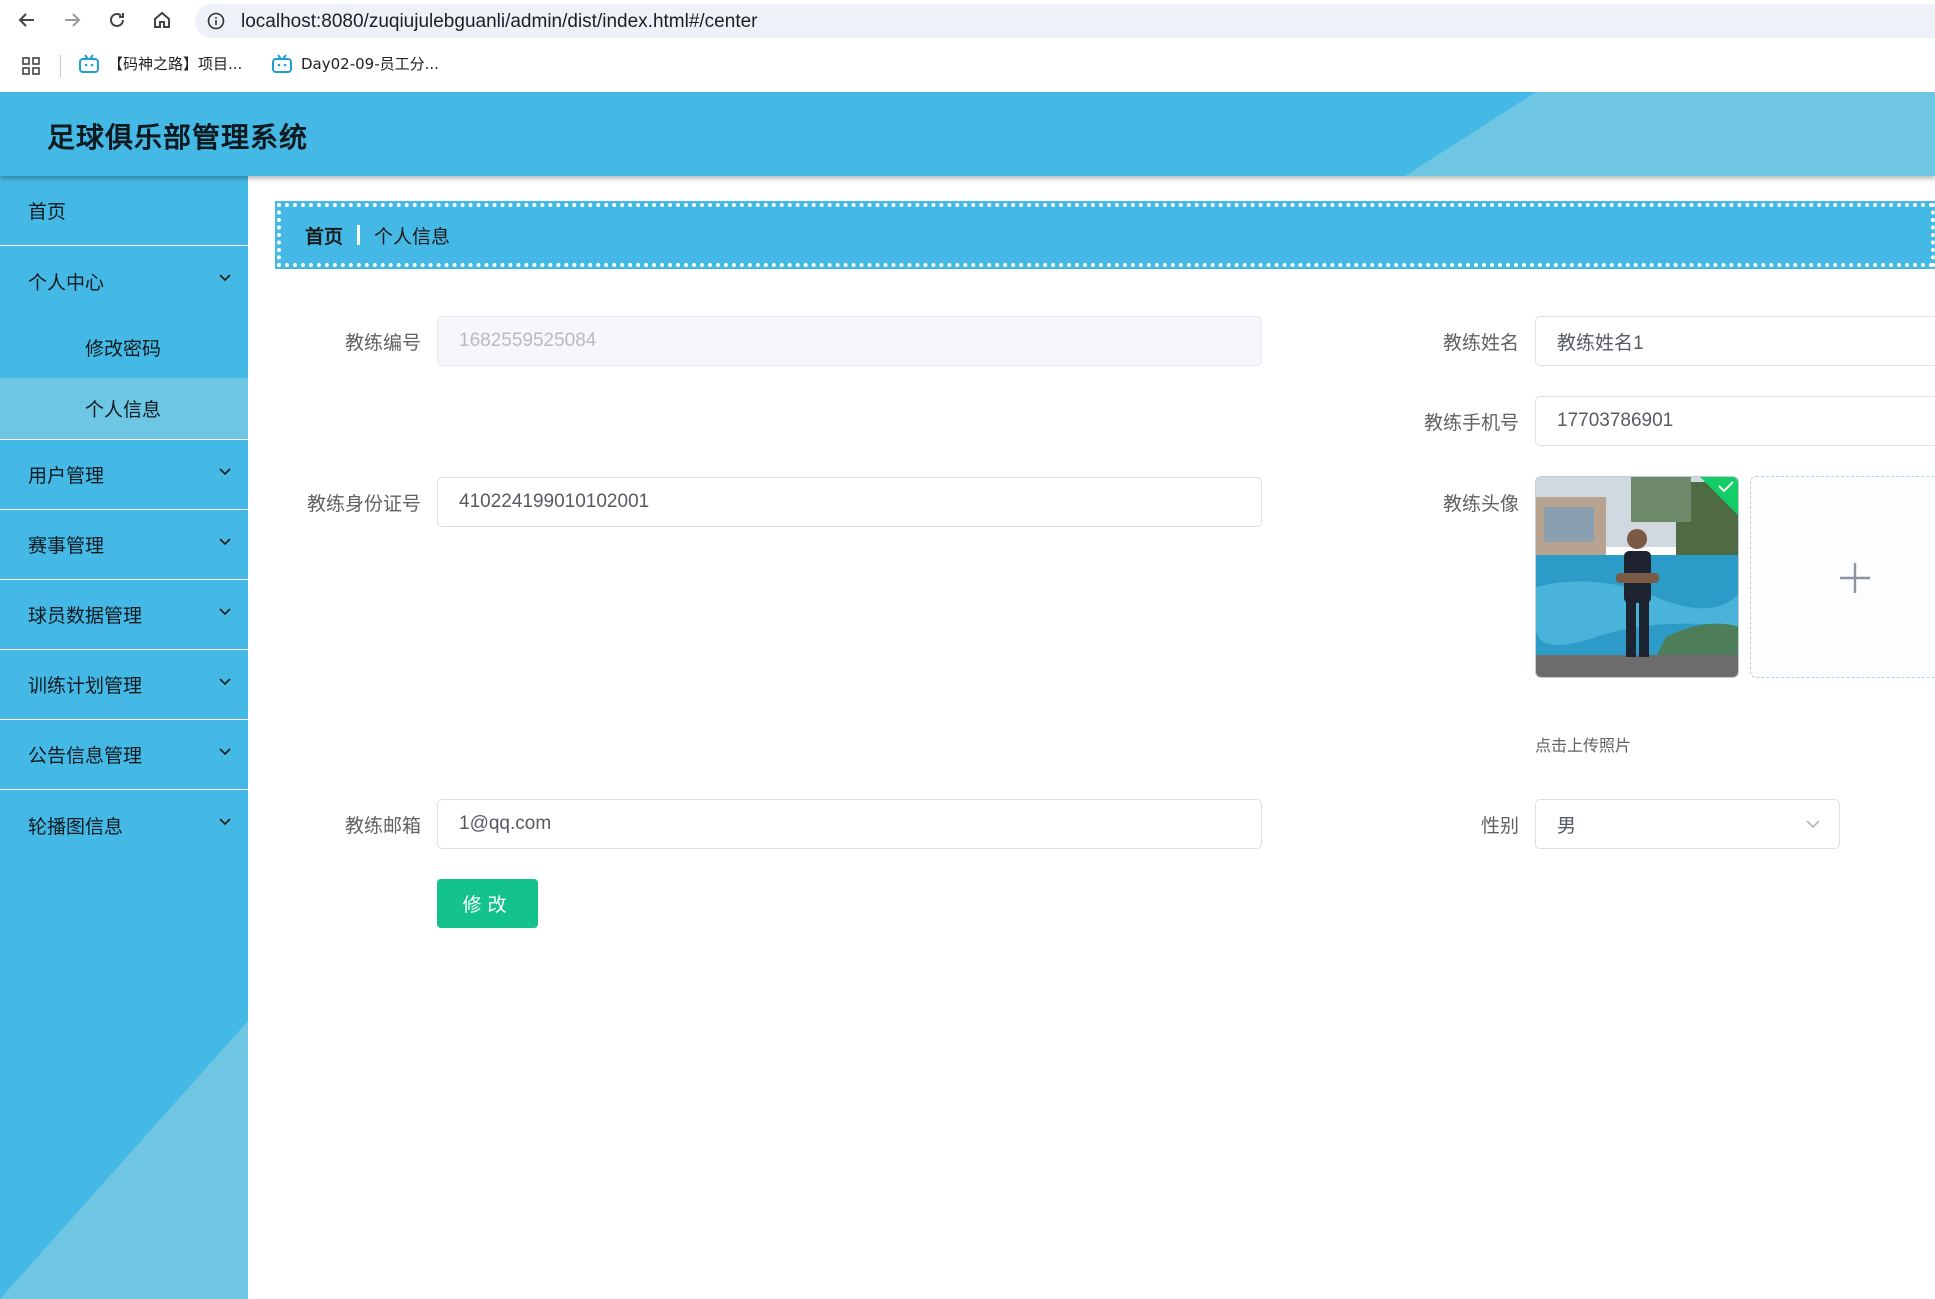 This screenshot has width=1935, height=1299. What do you see at coordinates (1583, 745) in the screenshot?
I see `upload-tip: 点击上传照片` at bounding box center [1583, 745].